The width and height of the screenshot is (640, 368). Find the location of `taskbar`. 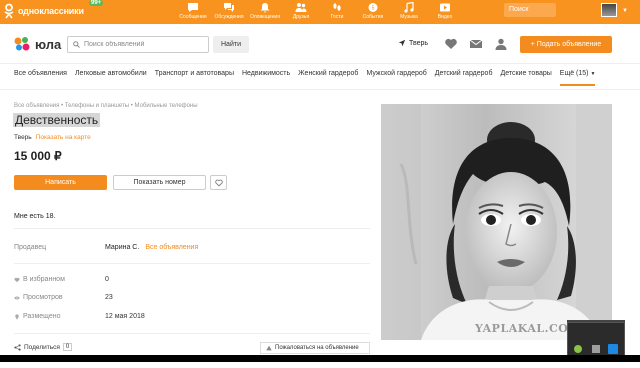

taskbar is located at coordinates (320, 358).